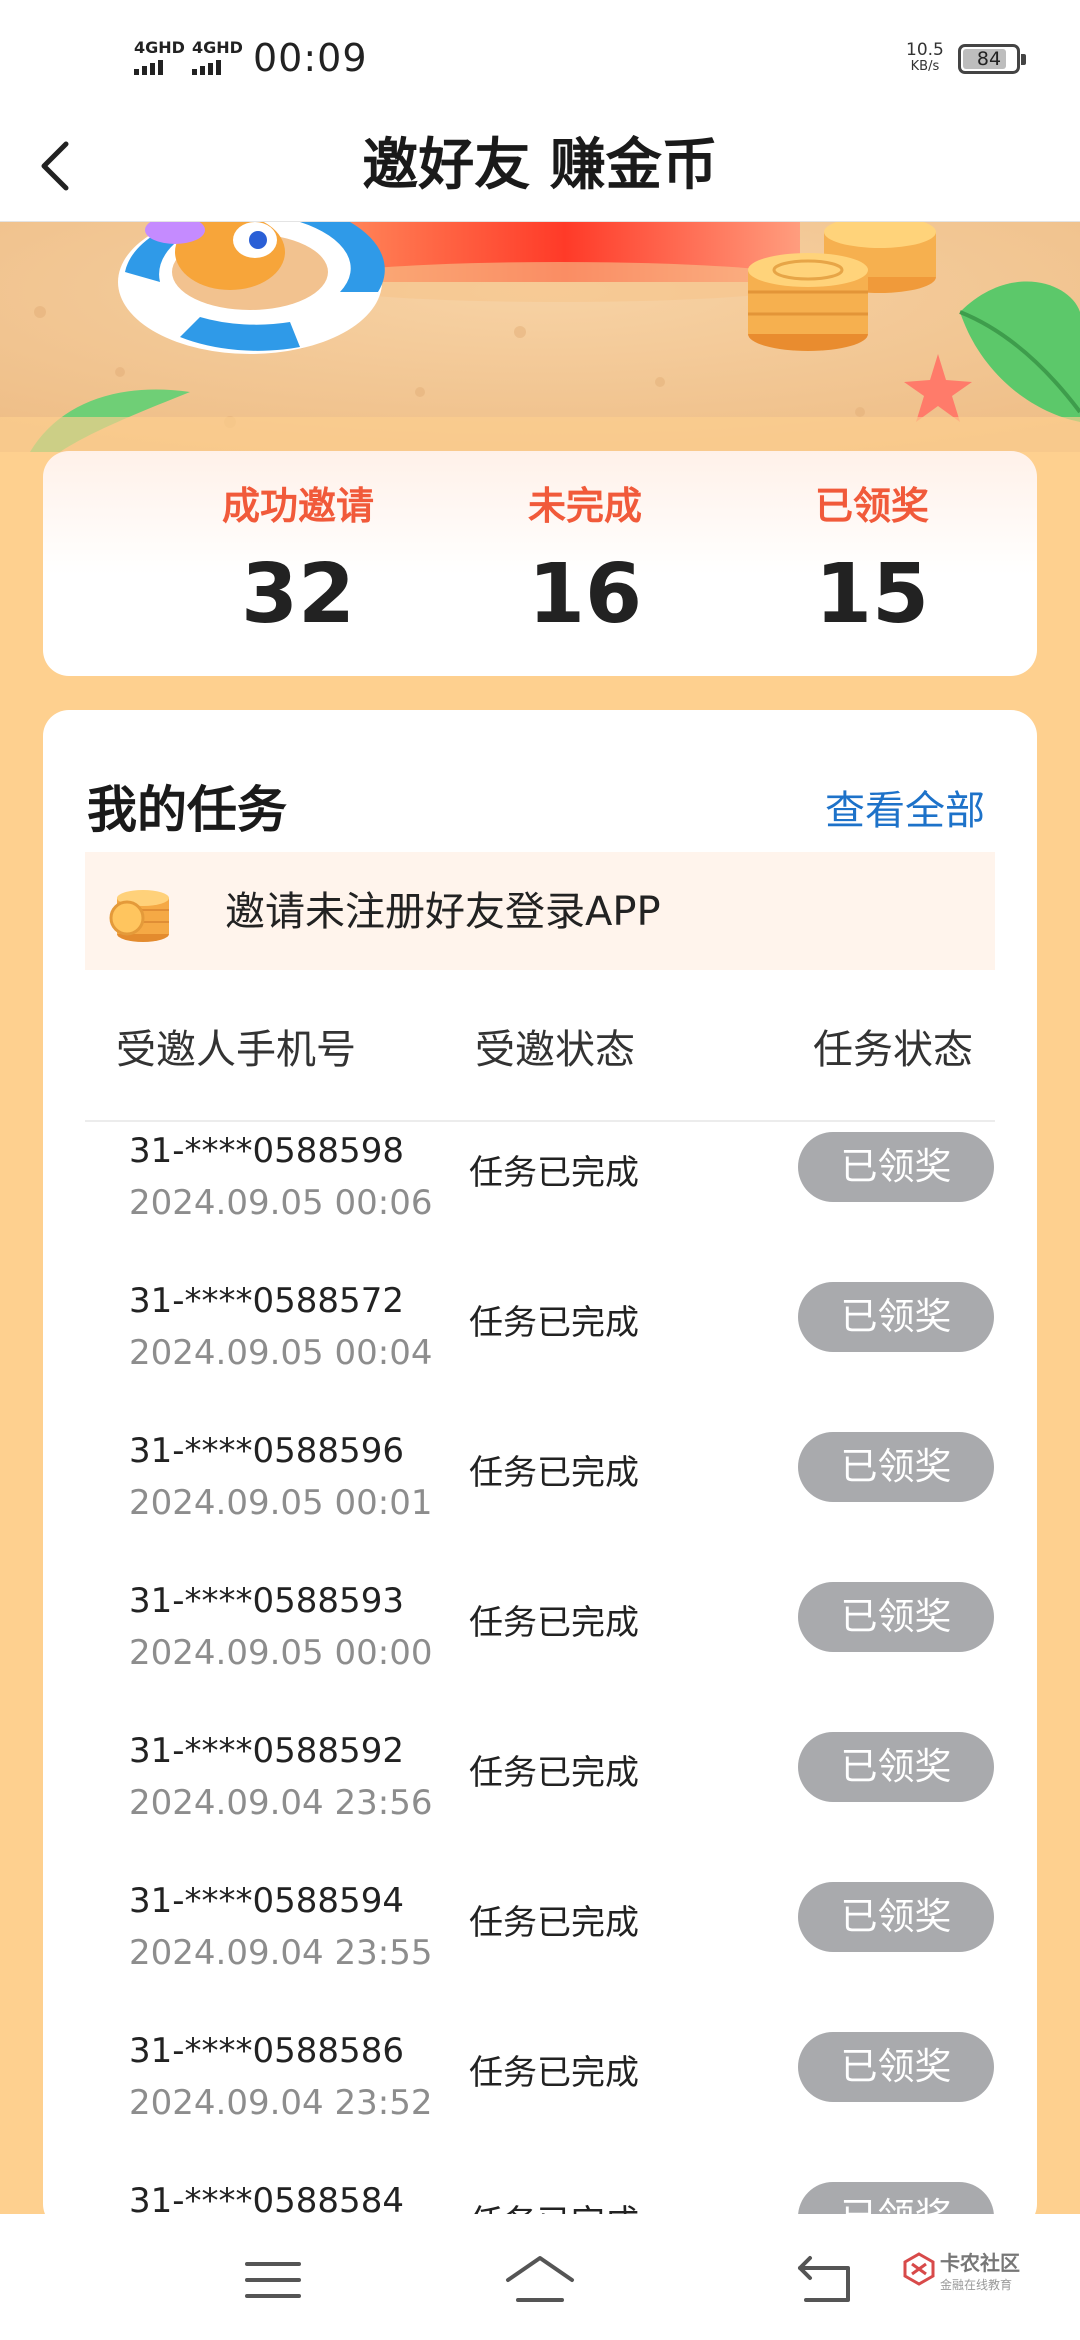 The height and width of the screenshot is (2340, 1080). What do you see at coordinates (266, 1601) in the screenshot?
I see `invitee-phone: 31-****0588593` at bounding box center [266, 1601].